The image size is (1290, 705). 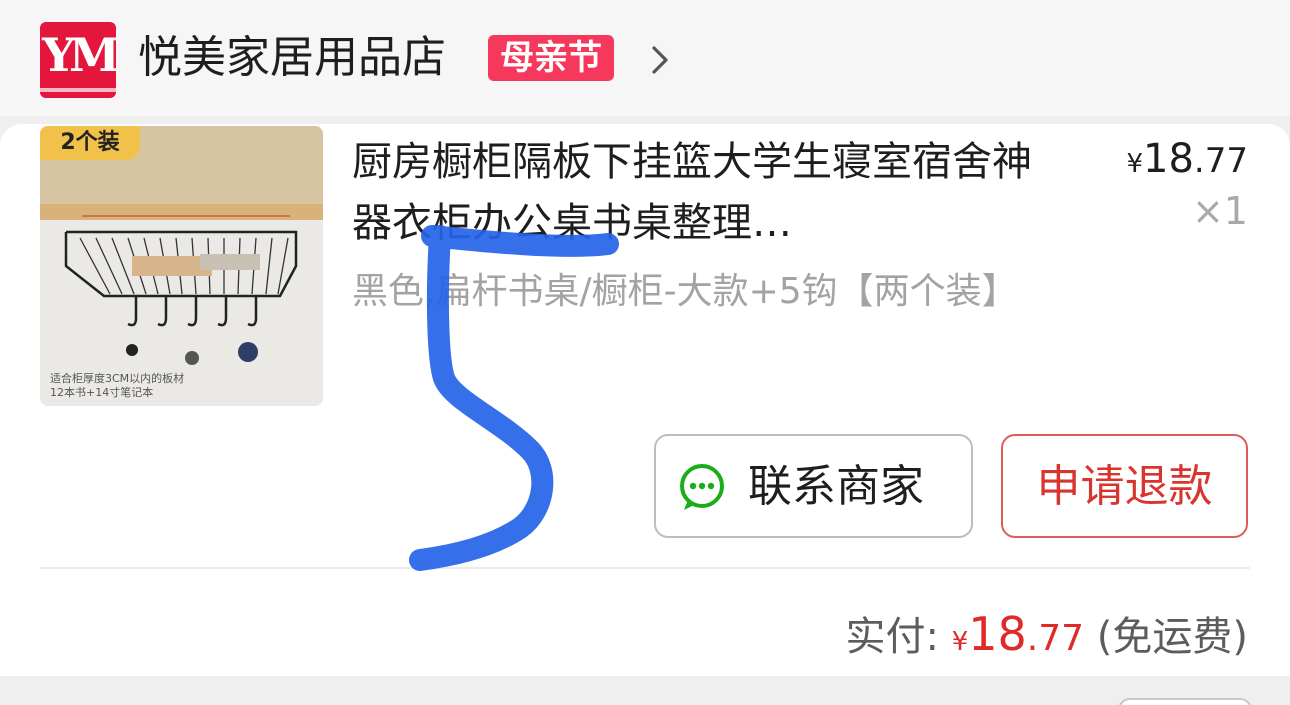 What do you see at coordinates (1055, 638) in the screenshot?
I see `paid-decimal: .77` at bounding box center [1055, 638].